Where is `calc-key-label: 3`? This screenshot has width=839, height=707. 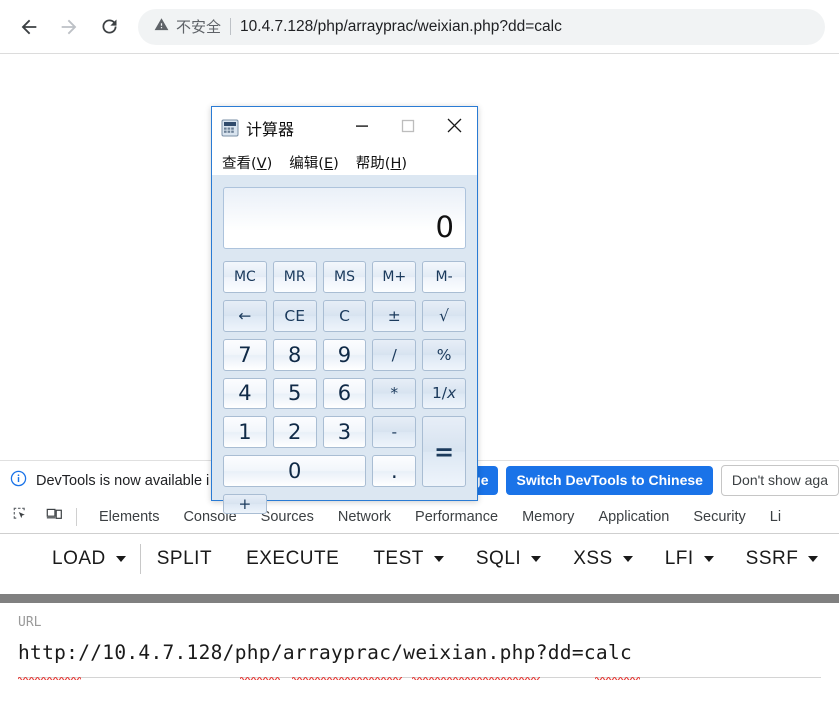
calc-key-label: 3 is located at coordinates (344, 432).